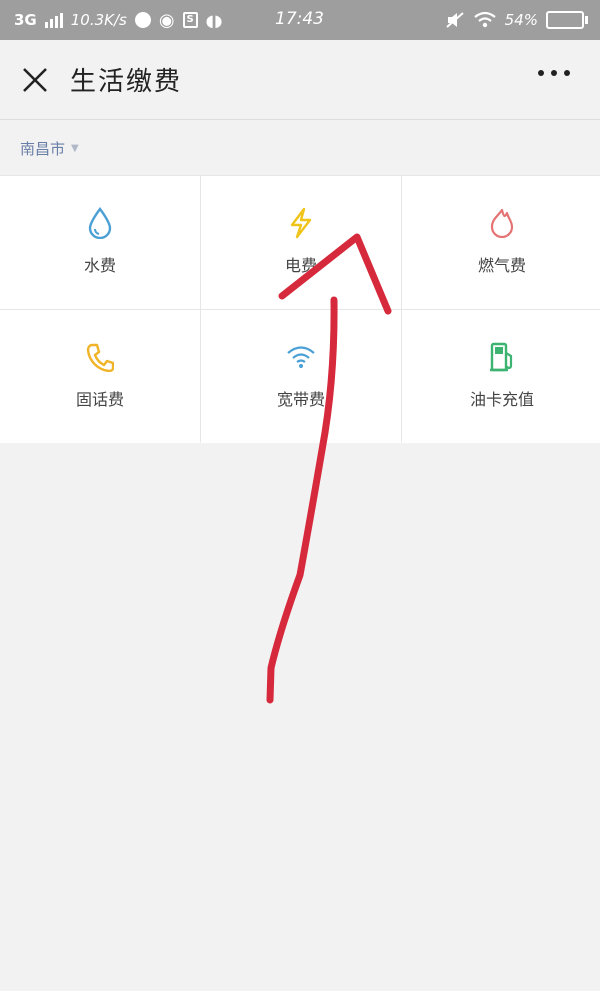 This screenshot has height=991, width=600. I want to click on network-type: 3G, so click(25, 20).